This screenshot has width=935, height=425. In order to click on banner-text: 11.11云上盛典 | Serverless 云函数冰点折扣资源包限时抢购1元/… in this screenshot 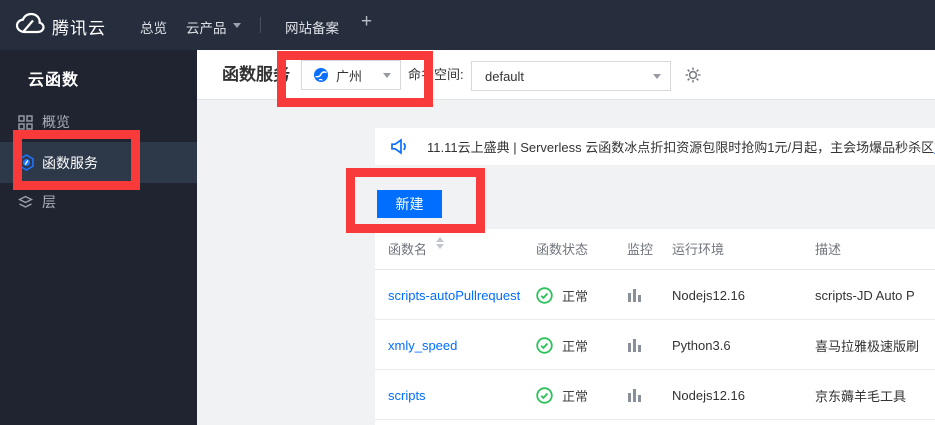, I will do `click(681, 147)`.